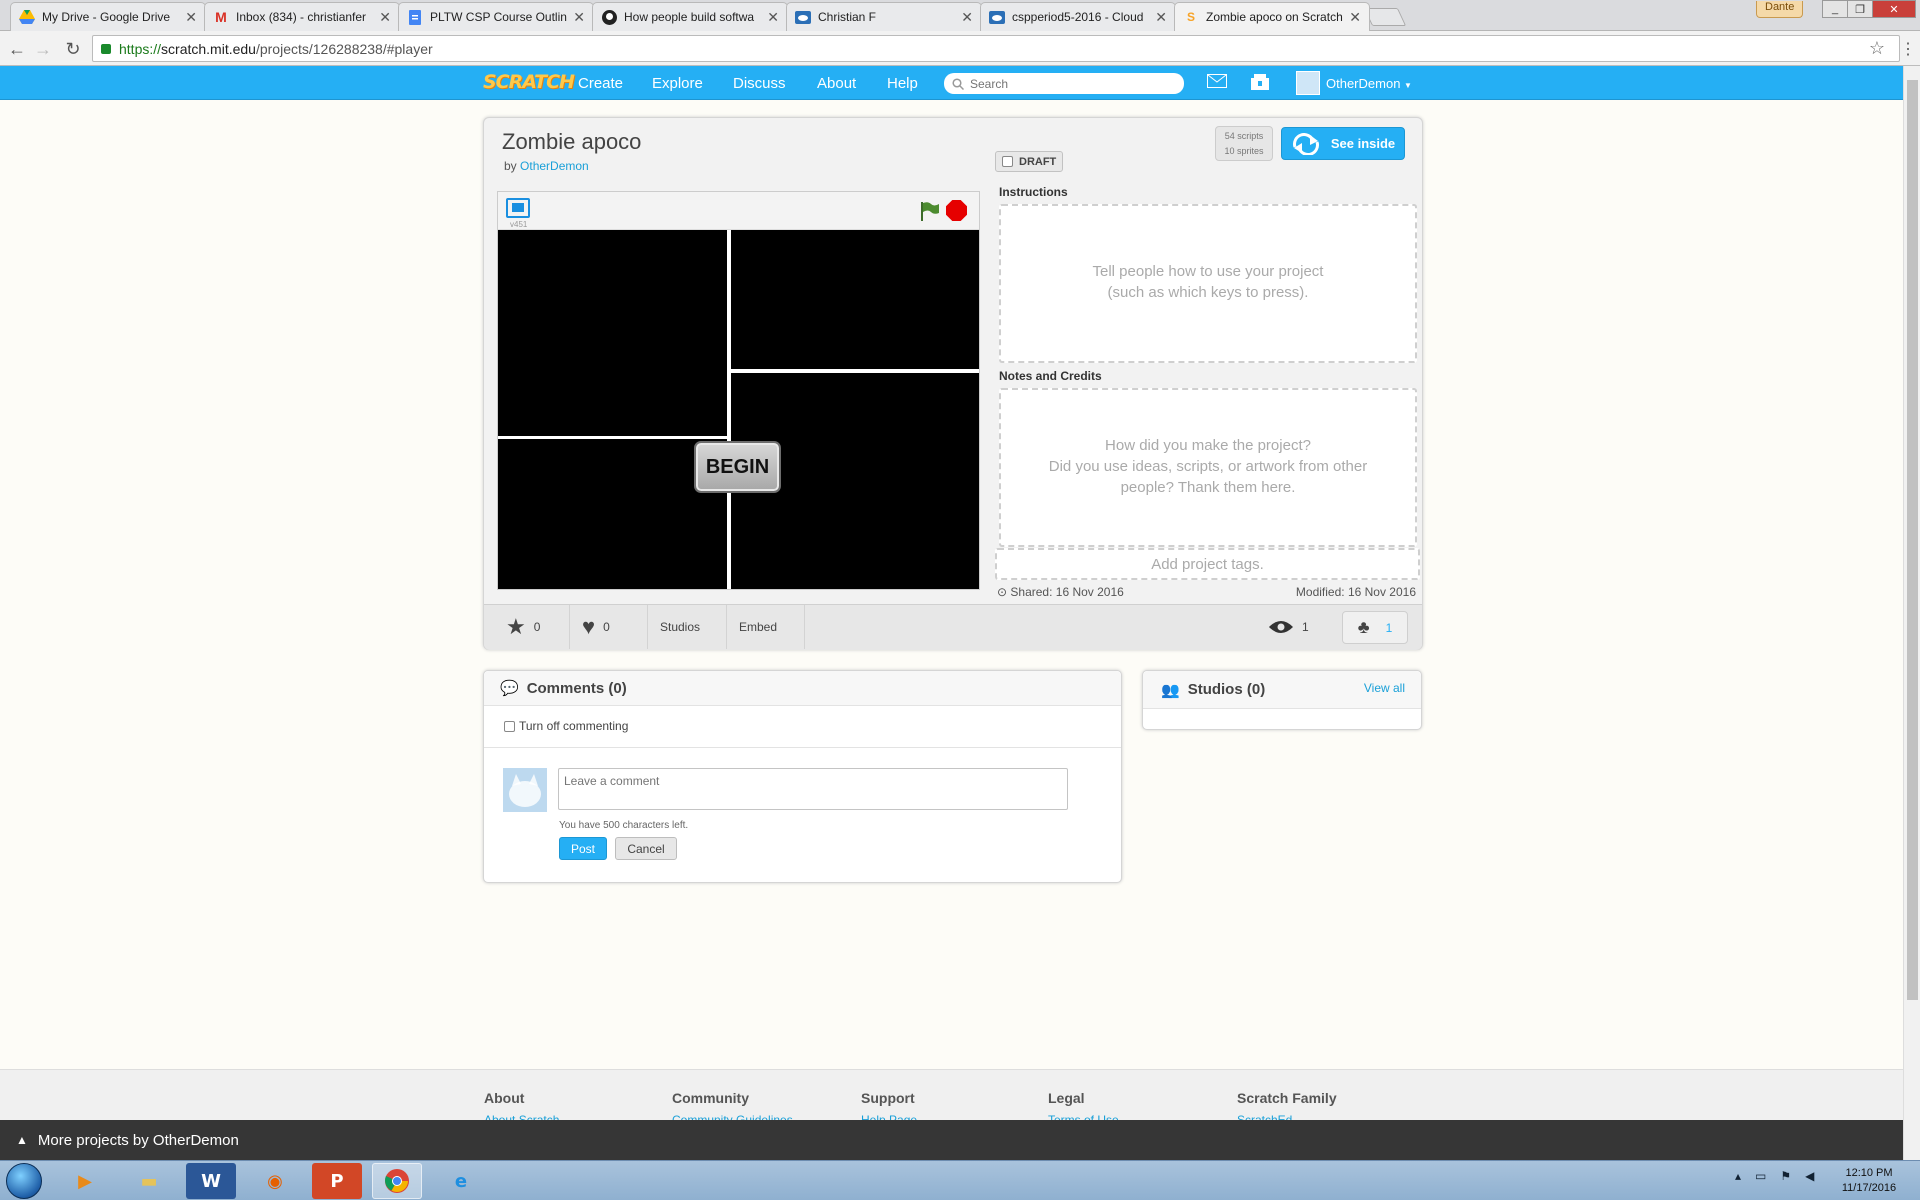  Describe the element at coordinates (1894, 9) in the screenshot. I see `close-window-button: ✕` at that location.